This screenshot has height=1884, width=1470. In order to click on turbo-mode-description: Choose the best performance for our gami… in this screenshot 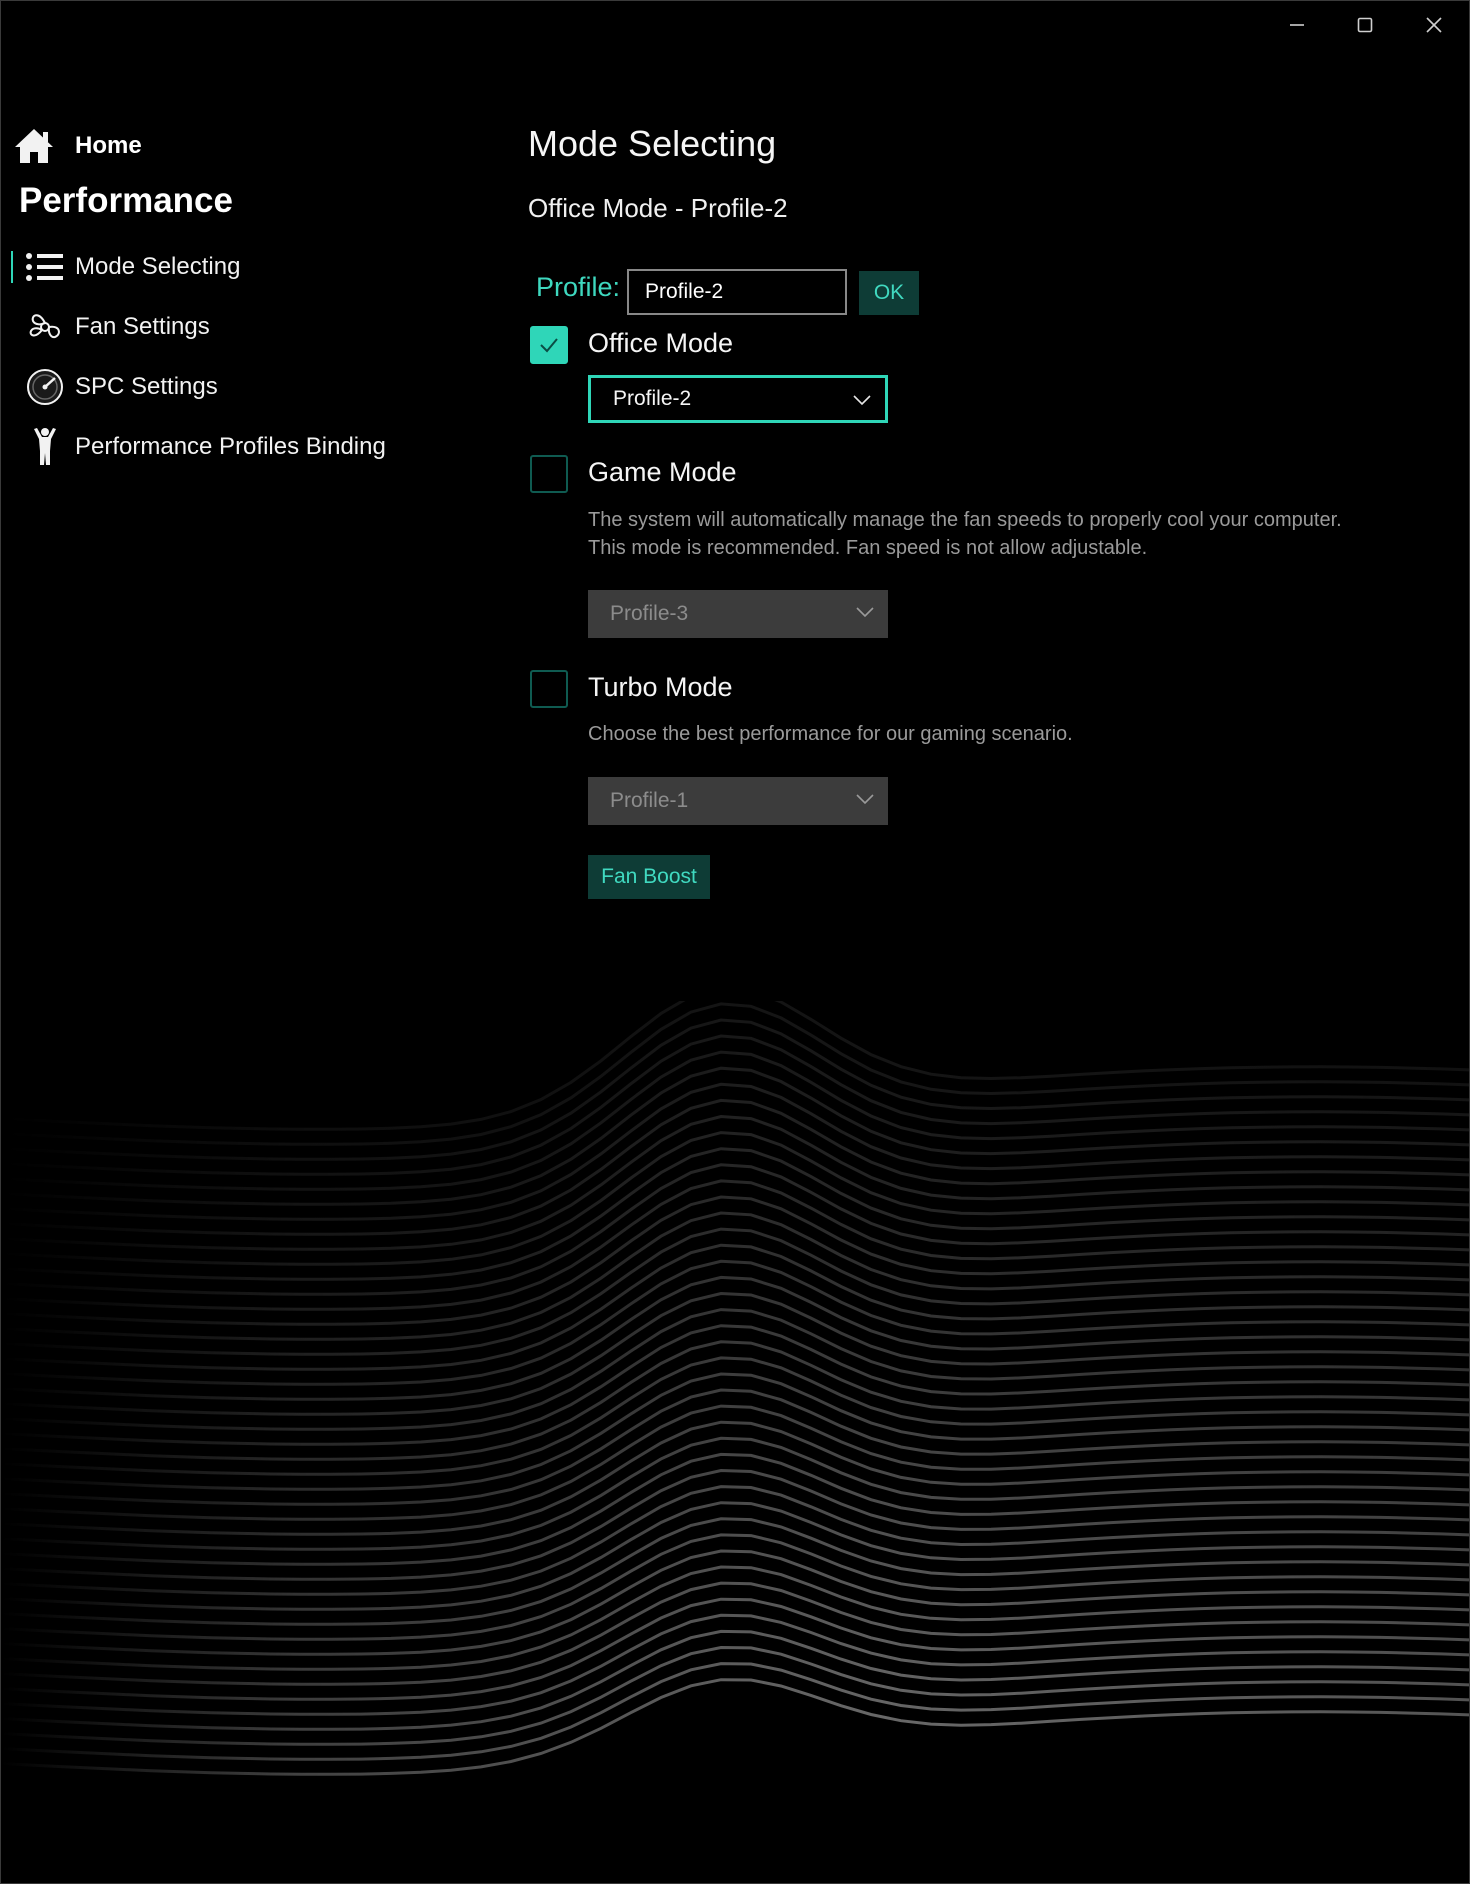, I will do `click(830, 734)`.